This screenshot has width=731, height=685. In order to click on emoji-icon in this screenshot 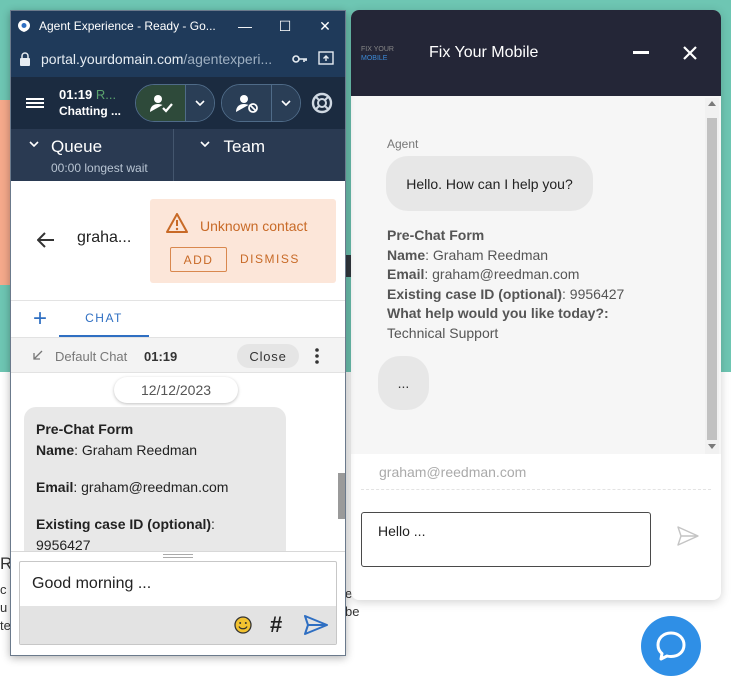, I will do `click(243, 625)`.